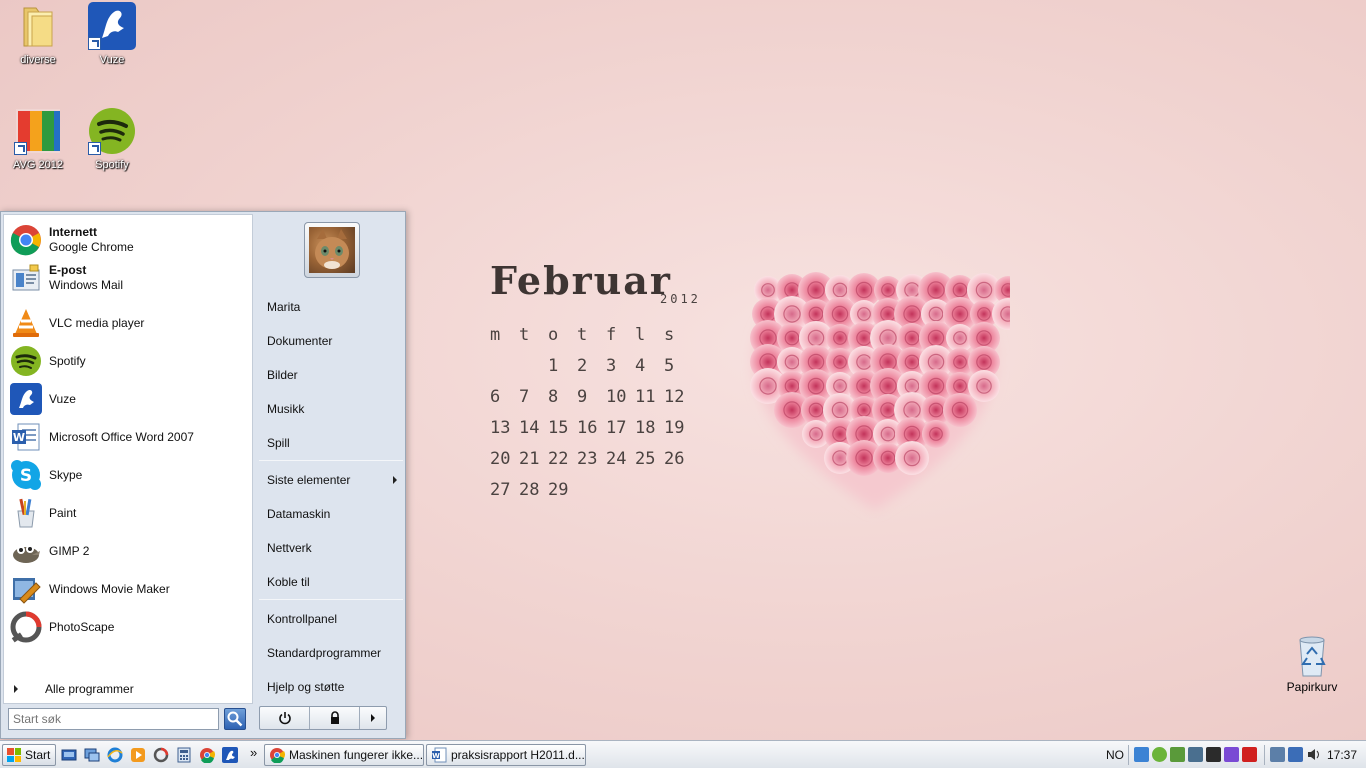  Describe the element at coordinates (334, 548) in the screenshot. I see `places-item-network: Nettverk` at that location.